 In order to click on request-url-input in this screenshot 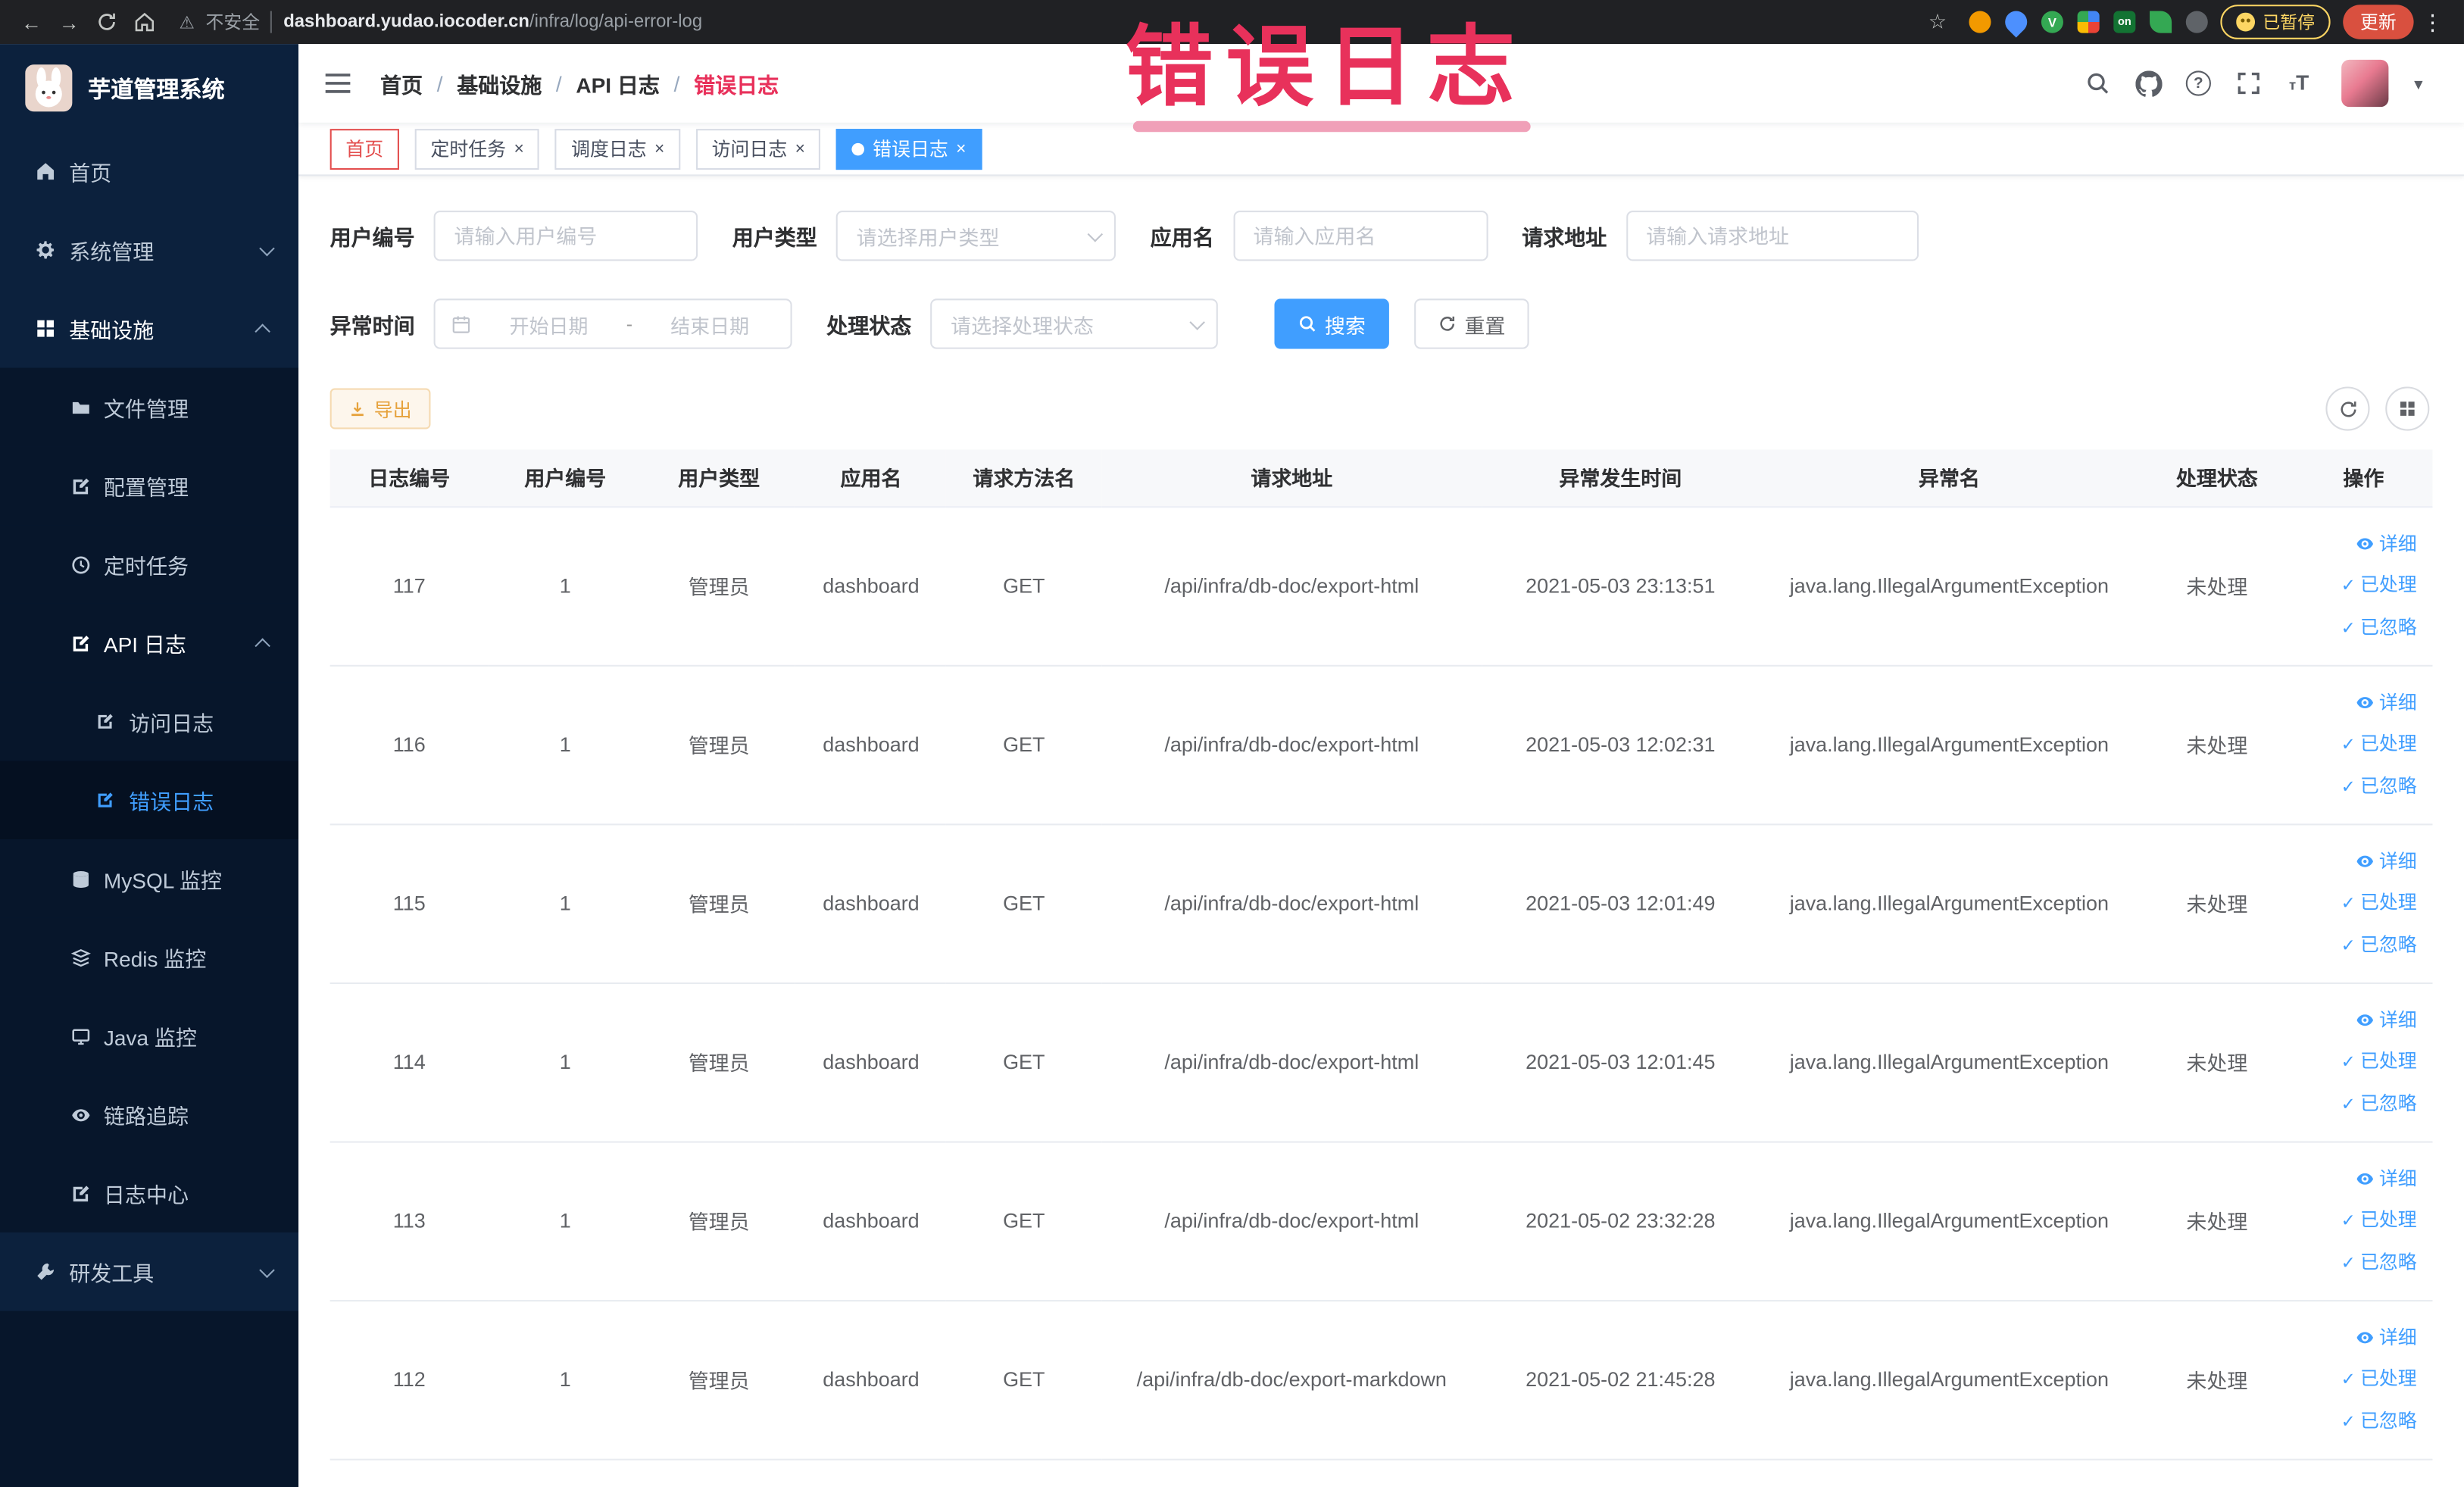, I will do `click(1772, 236)`.